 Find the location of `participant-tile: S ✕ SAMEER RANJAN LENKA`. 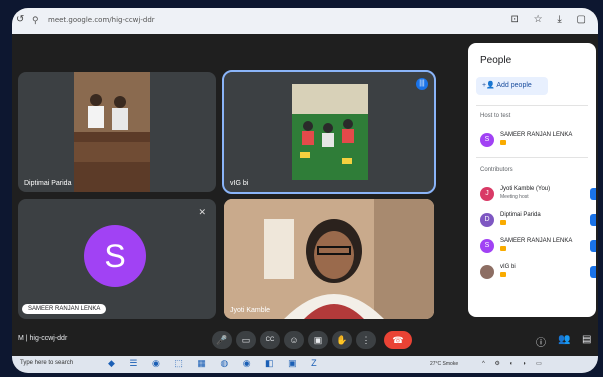

participant-tile: S ✕ SAMEER RANJAN LENKA is located at coordinates (117, 259).